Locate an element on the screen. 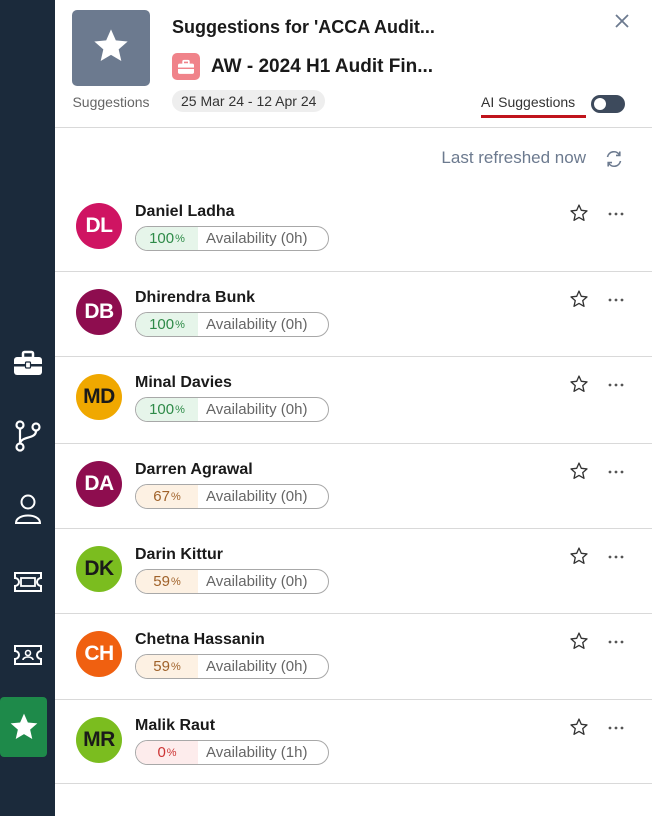 The width and height of the screenshot is (652, 816). nav-ticket is located at coordinates (27, 582).